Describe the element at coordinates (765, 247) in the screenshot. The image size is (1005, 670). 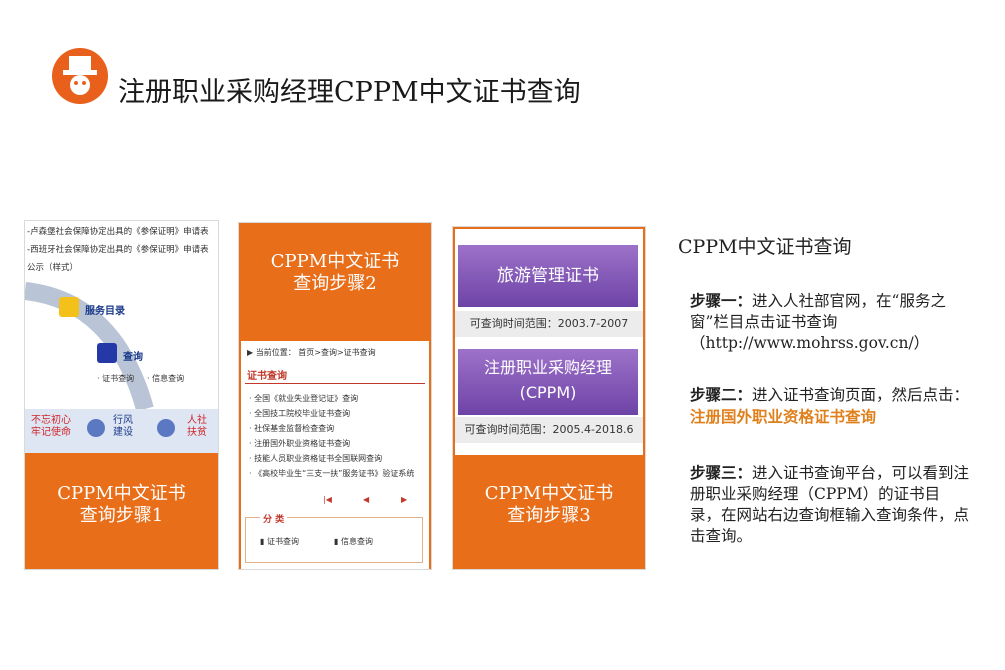
I see `right-title: CPPM中文证书查询` at that location.